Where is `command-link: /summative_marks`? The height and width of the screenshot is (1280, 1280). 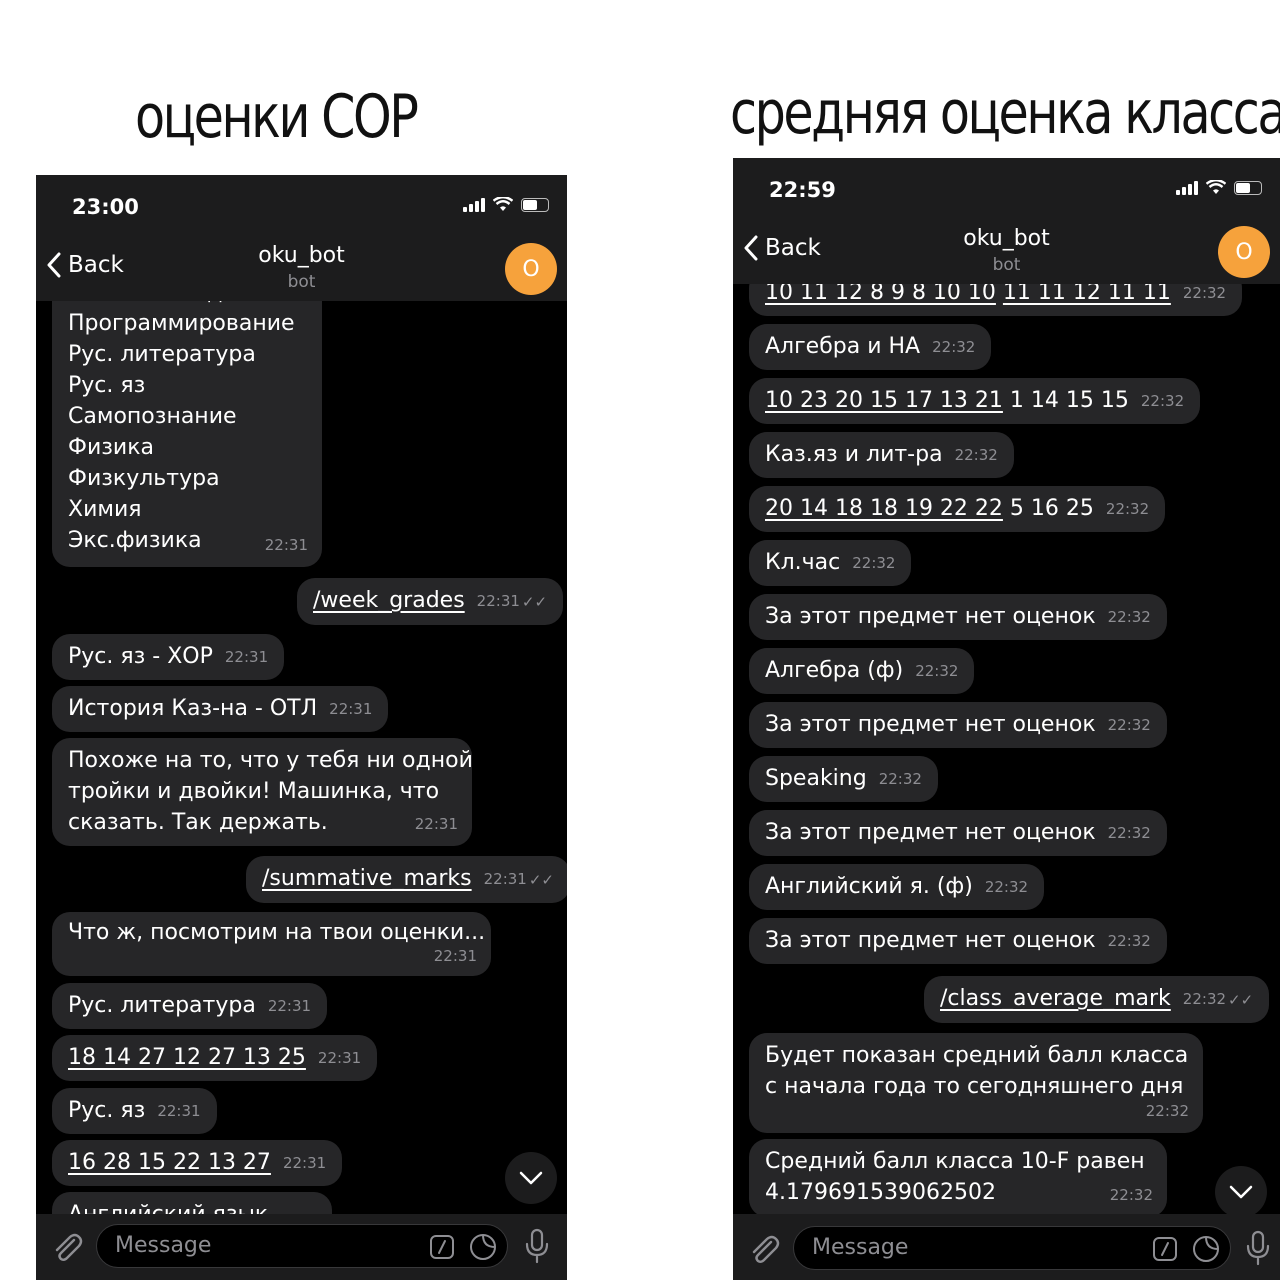
command-link: /summative_marks is located at coordinates (367, 878).